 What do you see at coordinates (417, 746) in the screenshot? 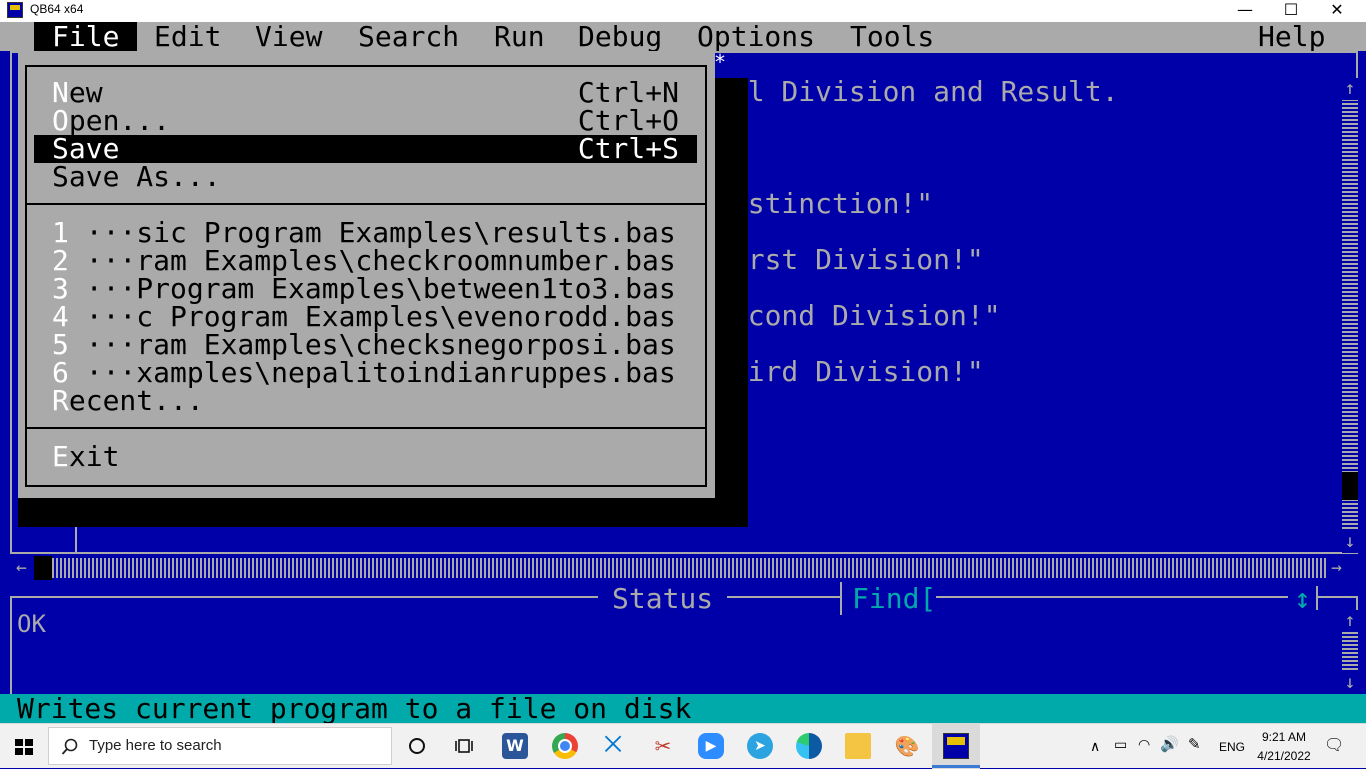
I see `cortana-icon` at bounding box center [417, 746].